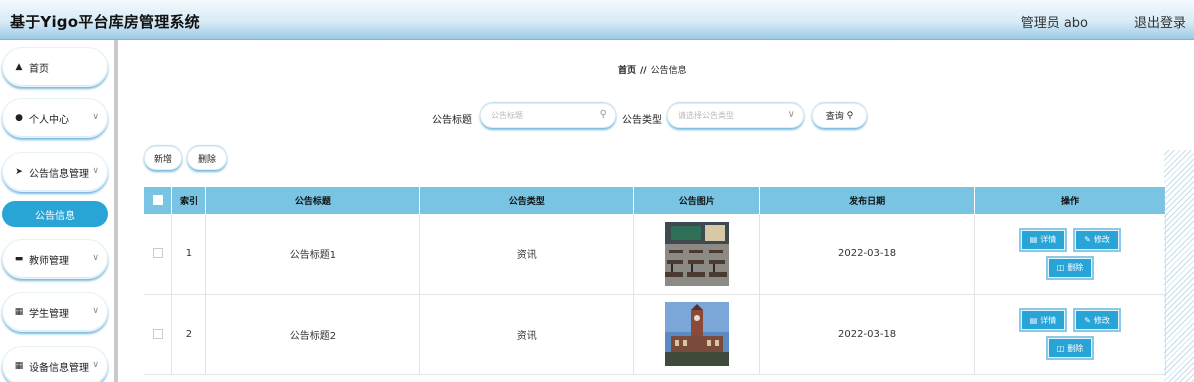  Describe the element at coordinates (313, 334) in the screenshot. I see `row-title: 公告标题2` at that location.